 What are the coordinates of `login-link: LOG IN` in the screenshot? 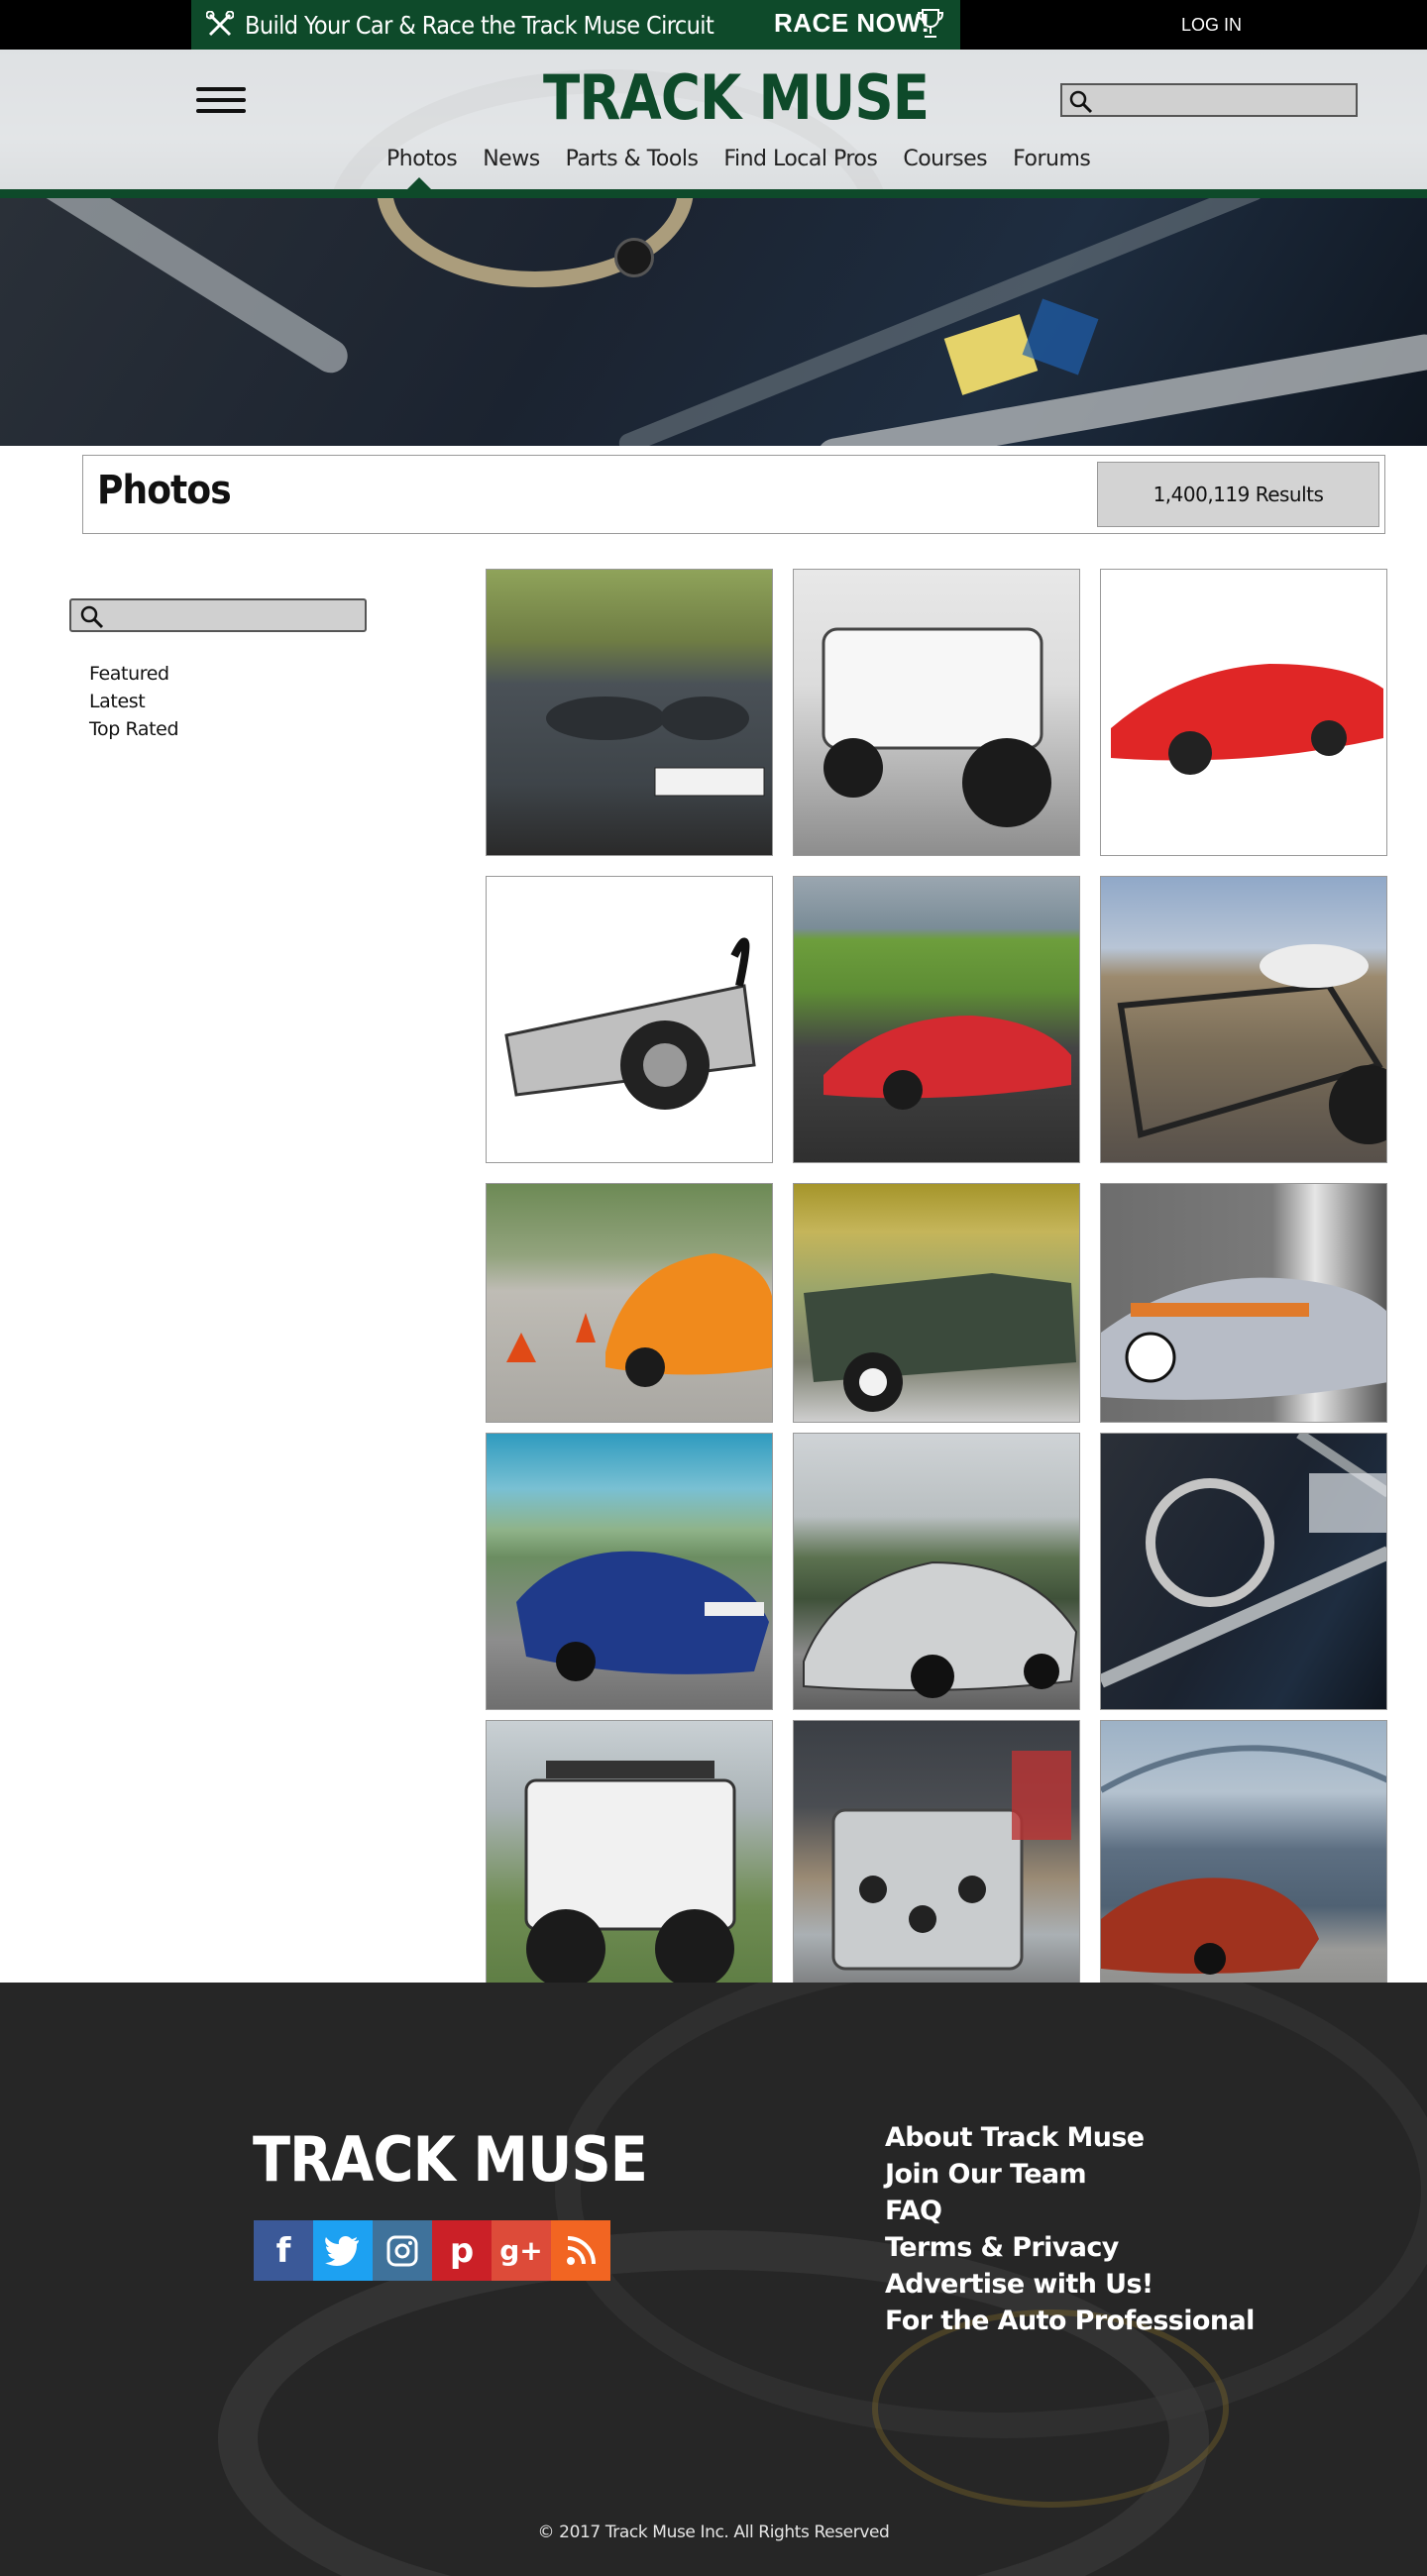 It's located at (1211, 25).